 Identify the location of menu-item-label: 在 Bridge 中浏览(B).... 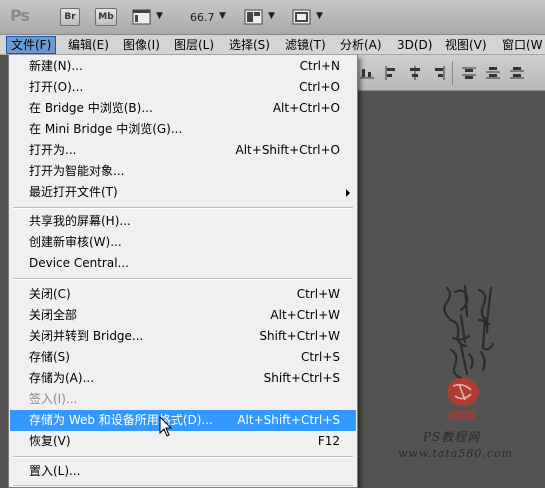
(91, 108).